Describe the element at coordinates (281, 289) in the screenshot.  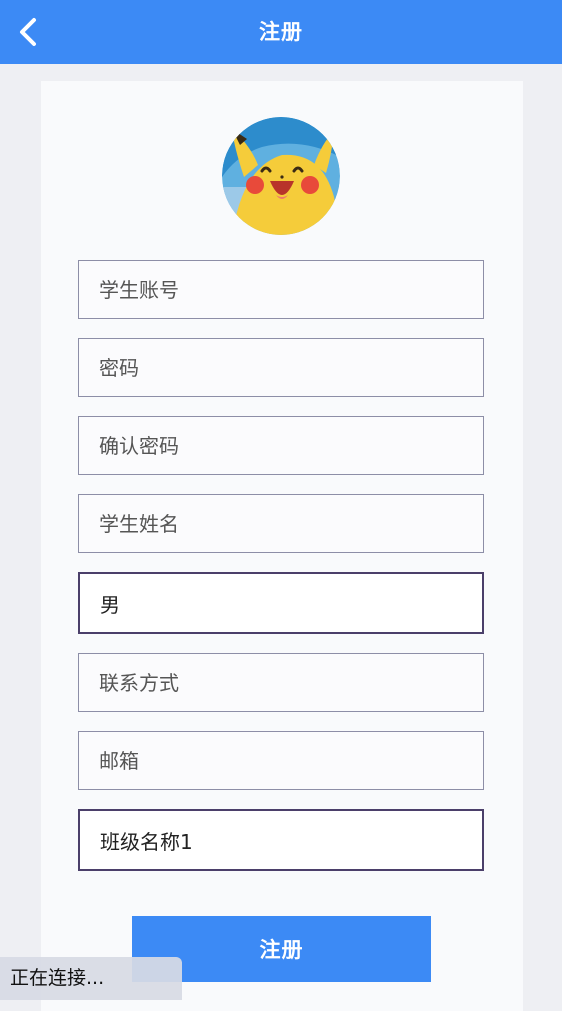
I see `student-account-field` at that location.